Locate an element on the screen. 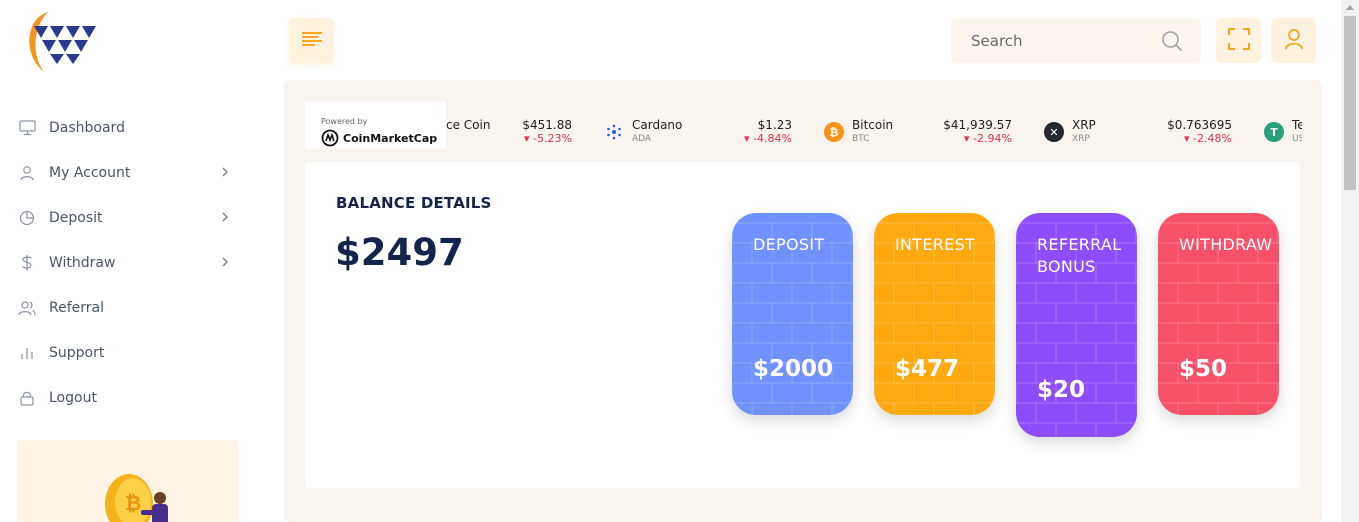 The width and height of the screenshot is (1359, 522). lock-icon is located at coordinates (27, 398).